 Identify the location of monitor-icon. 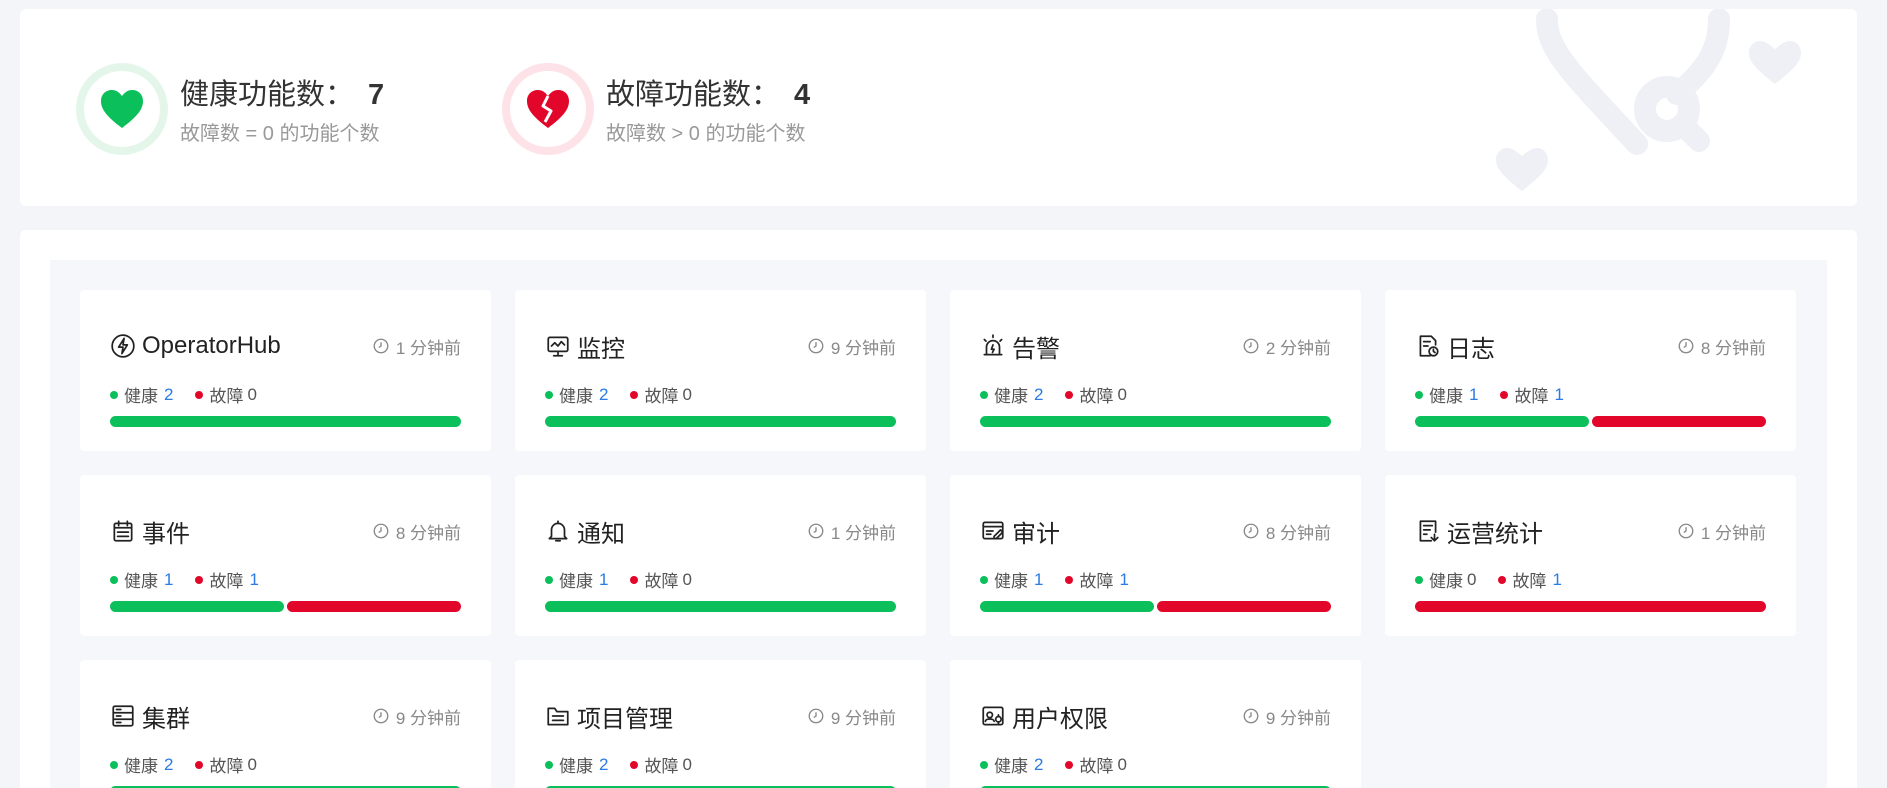
(558, 346).